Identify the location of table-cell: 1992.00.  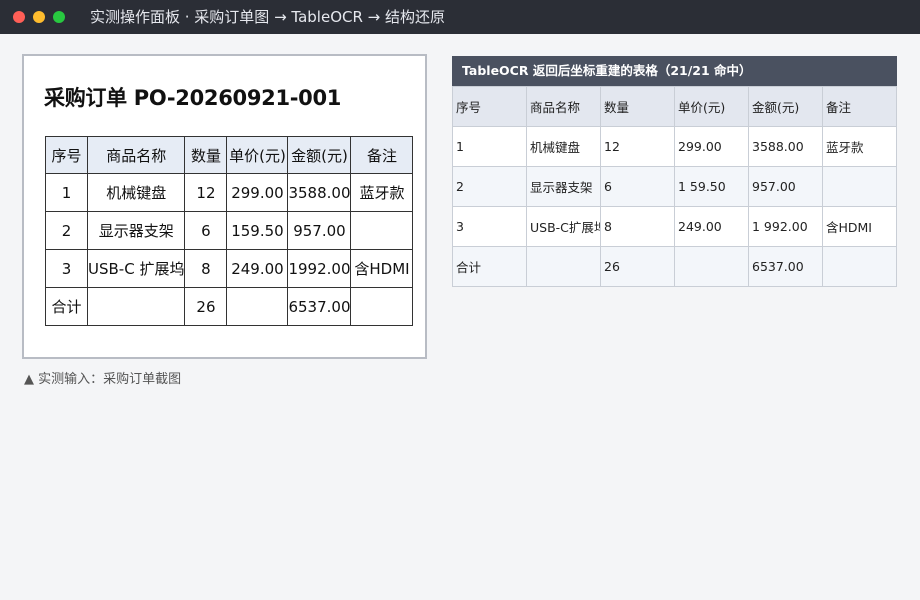
(319, 268).